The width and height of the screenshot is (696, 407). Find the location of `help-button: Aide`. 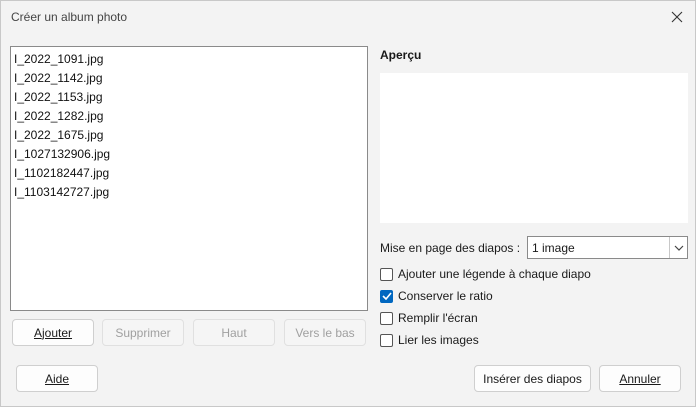

help-button: Aide is located at coordinates (57, 378).